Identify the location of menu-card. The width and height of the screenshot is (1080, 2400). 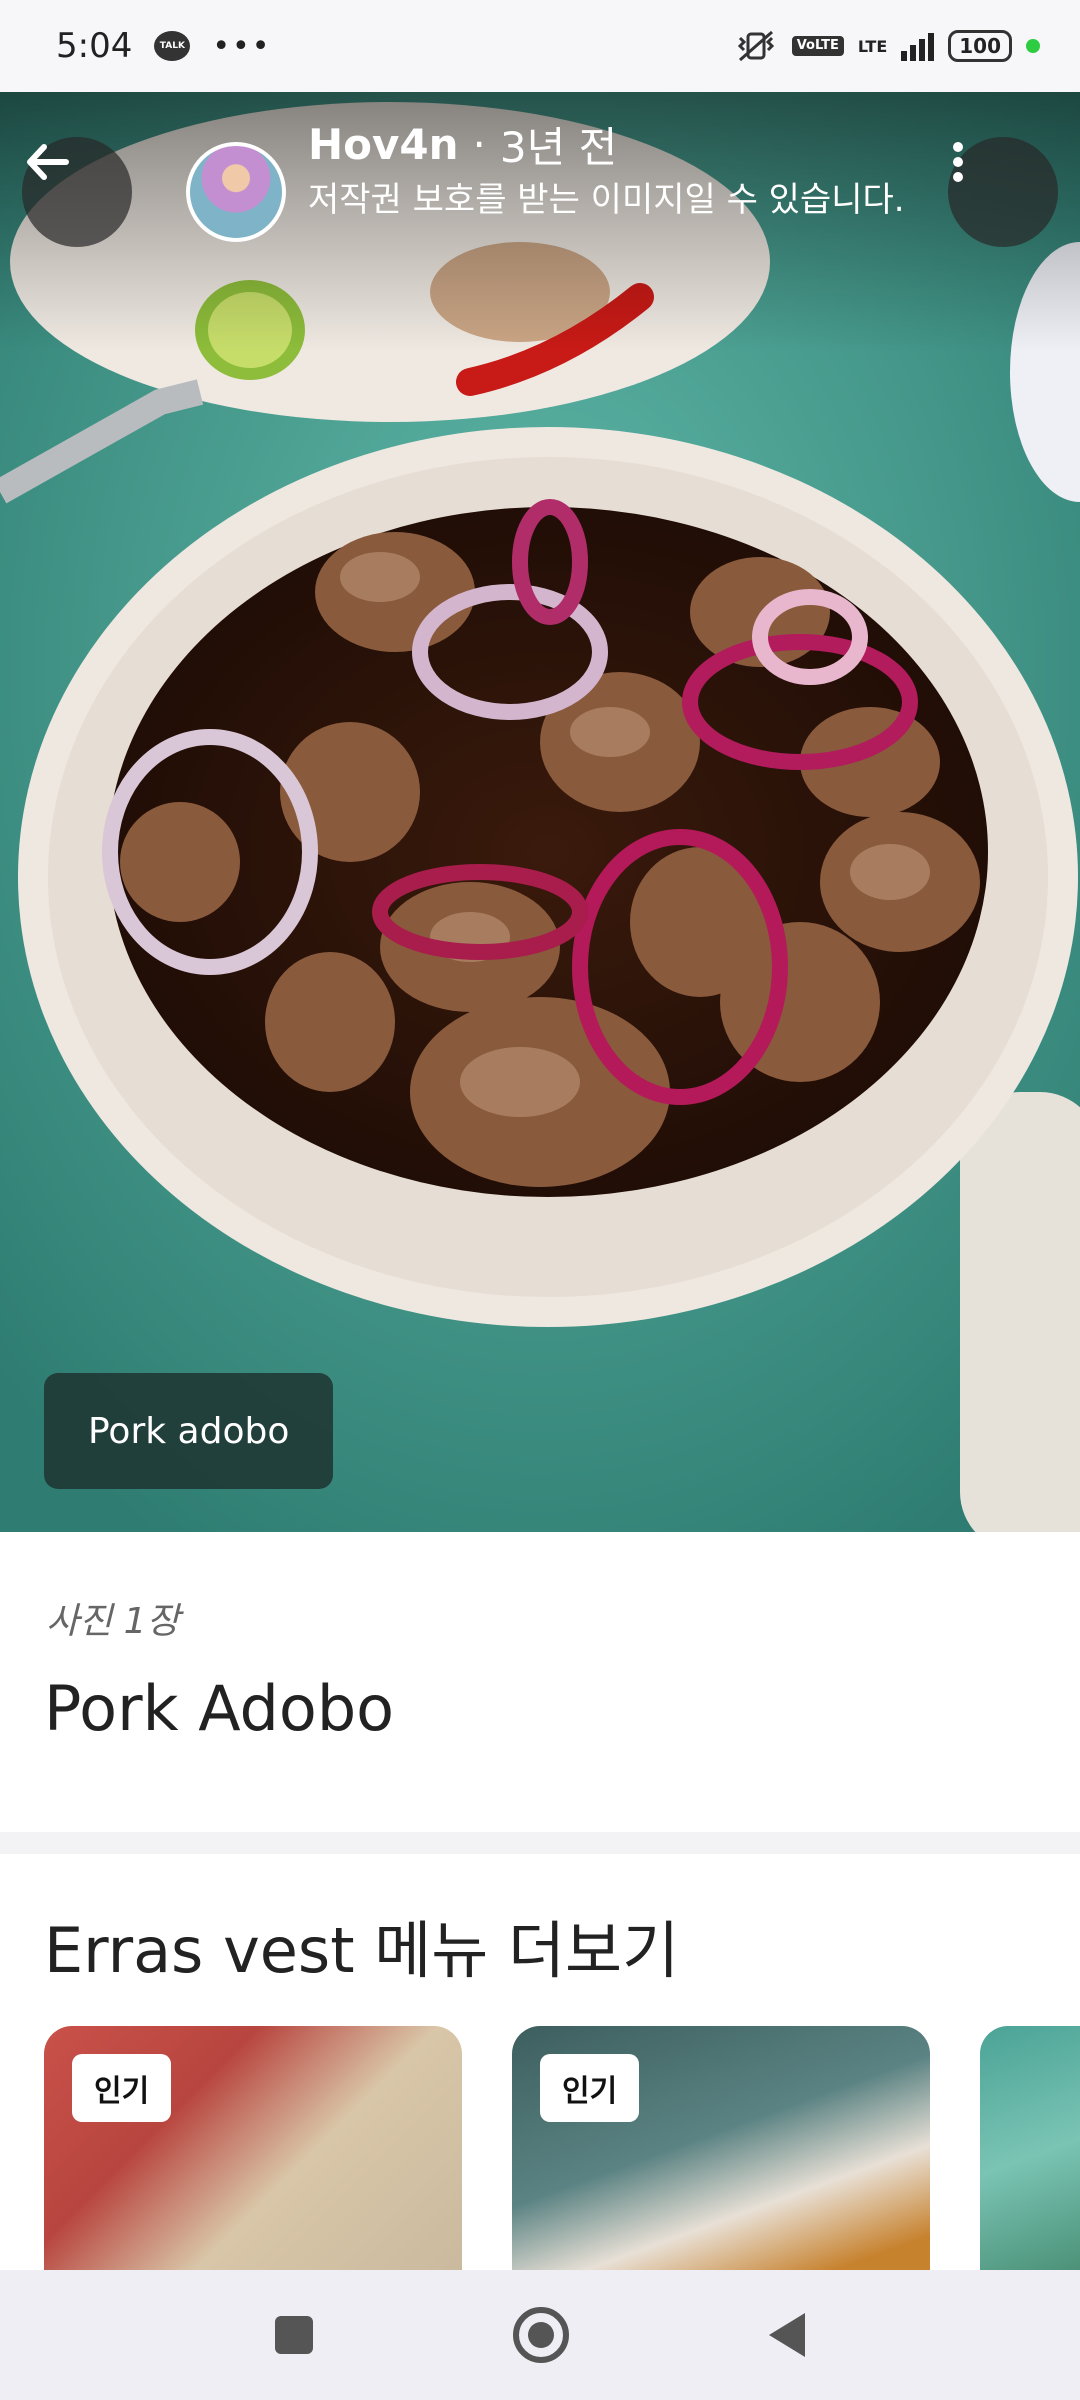
(1030, 2148).